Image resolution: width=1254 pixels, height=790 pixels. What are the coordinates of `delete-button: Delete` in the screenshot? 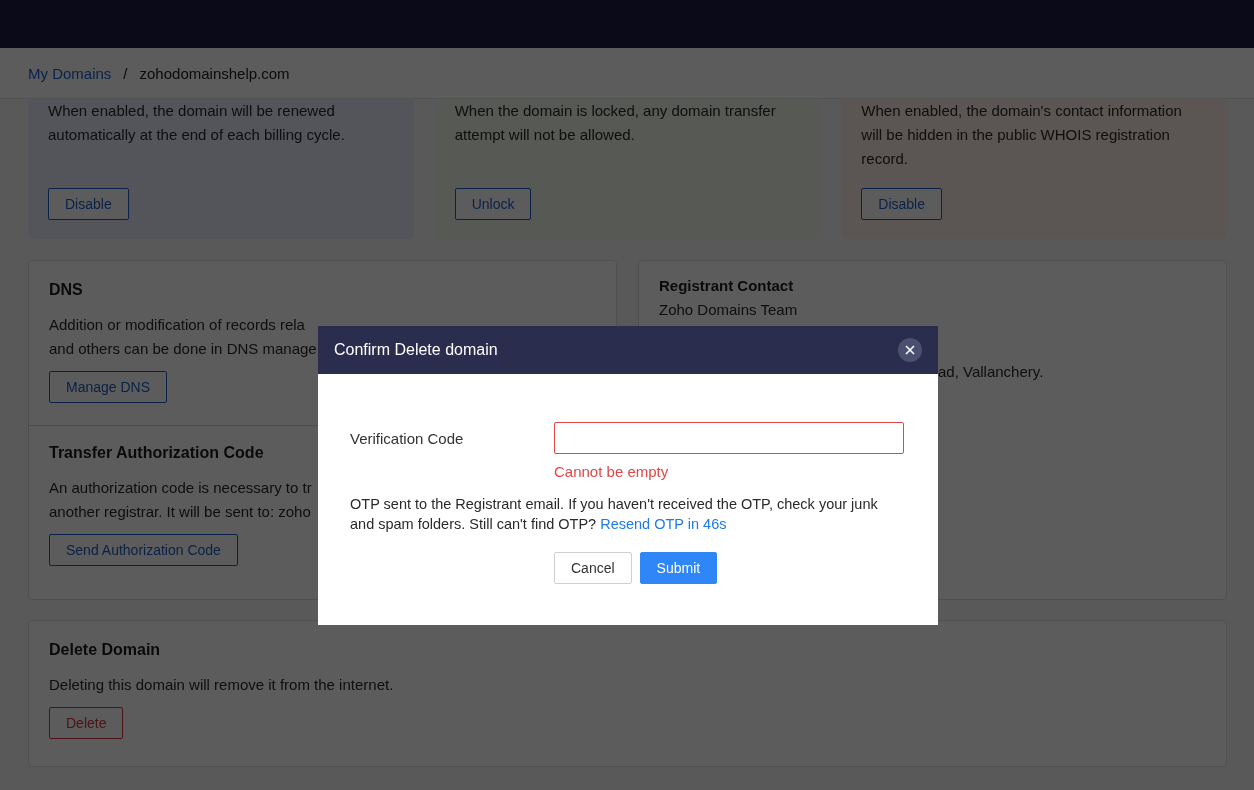 It's located at (86, 723).